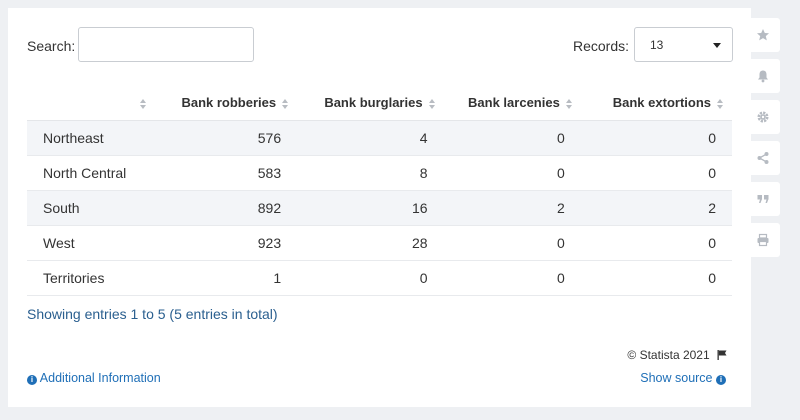 The height and width of the screenshot is (420, 800). I want to click on column-header-bank-extortions: Bank extortions, so click(656, 103).